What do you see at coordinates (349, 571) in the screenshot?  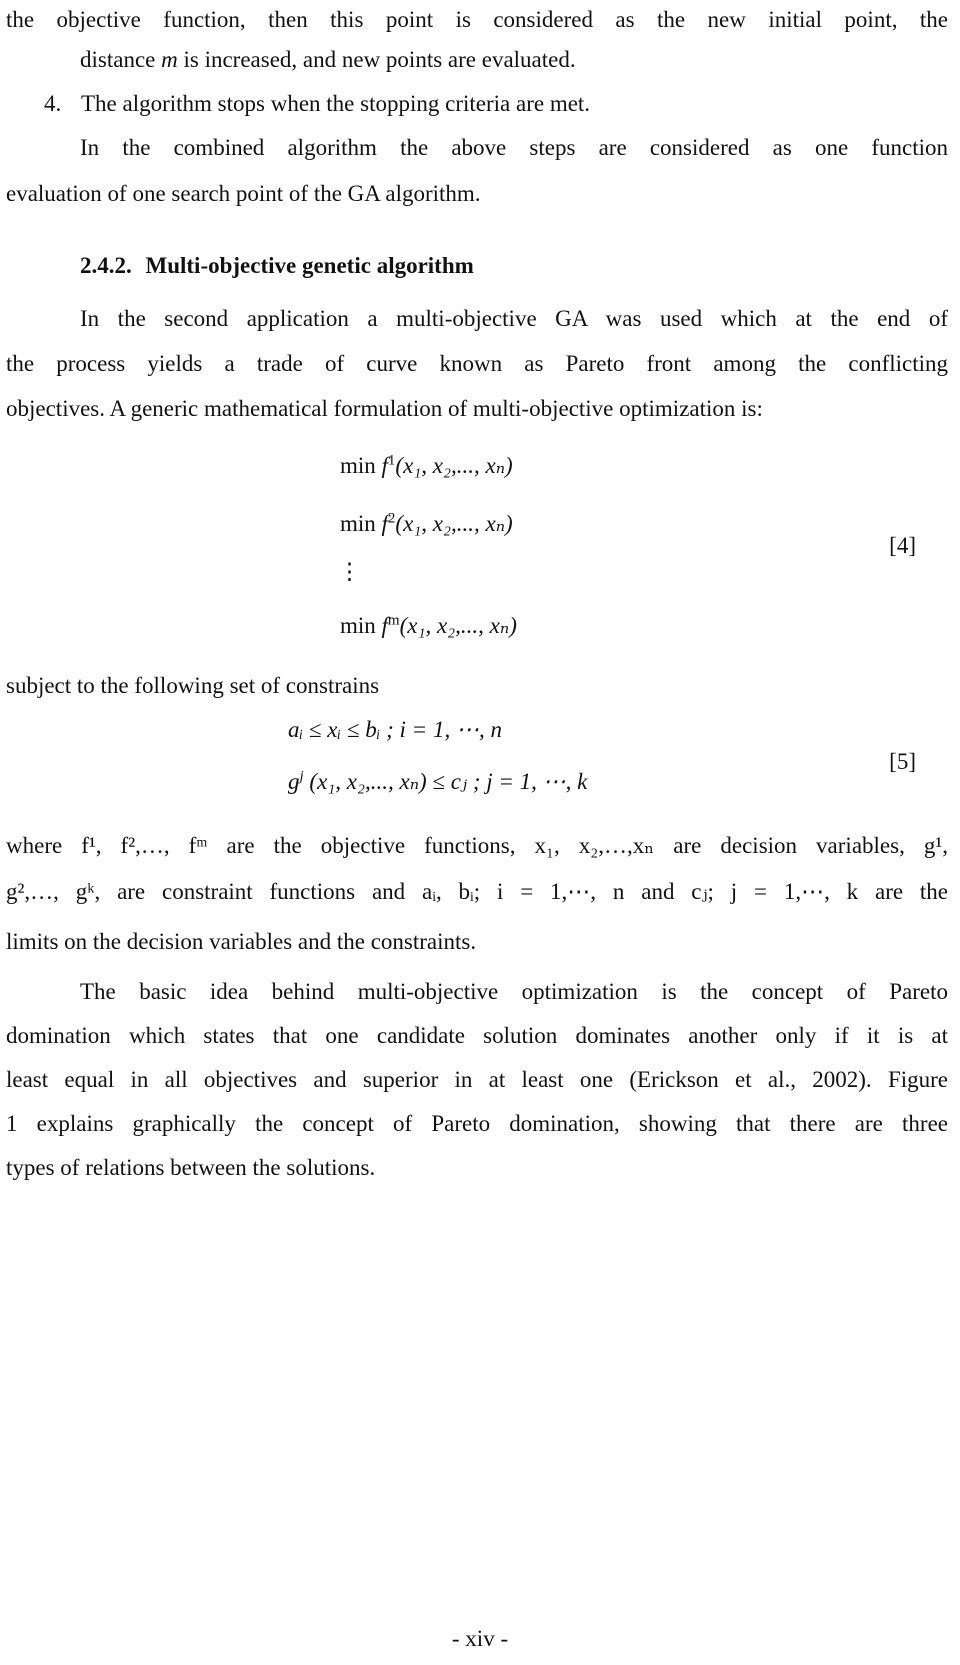 I see `vertical-ellipsis: ⋮` at bounding box center [349, 571].